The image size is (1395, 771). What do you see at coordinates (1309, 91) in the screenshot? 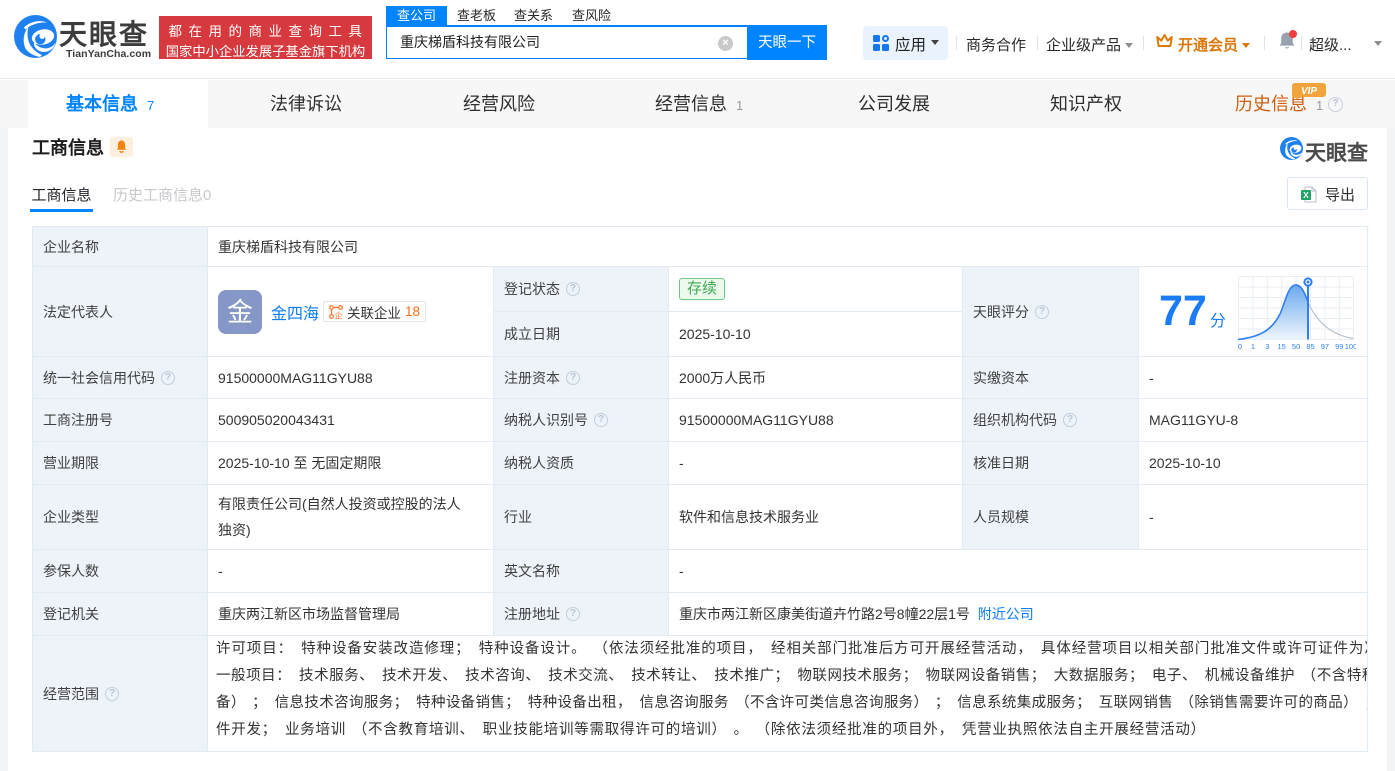
I see `svg-text: VIP` at bounding box center [1309, 91].